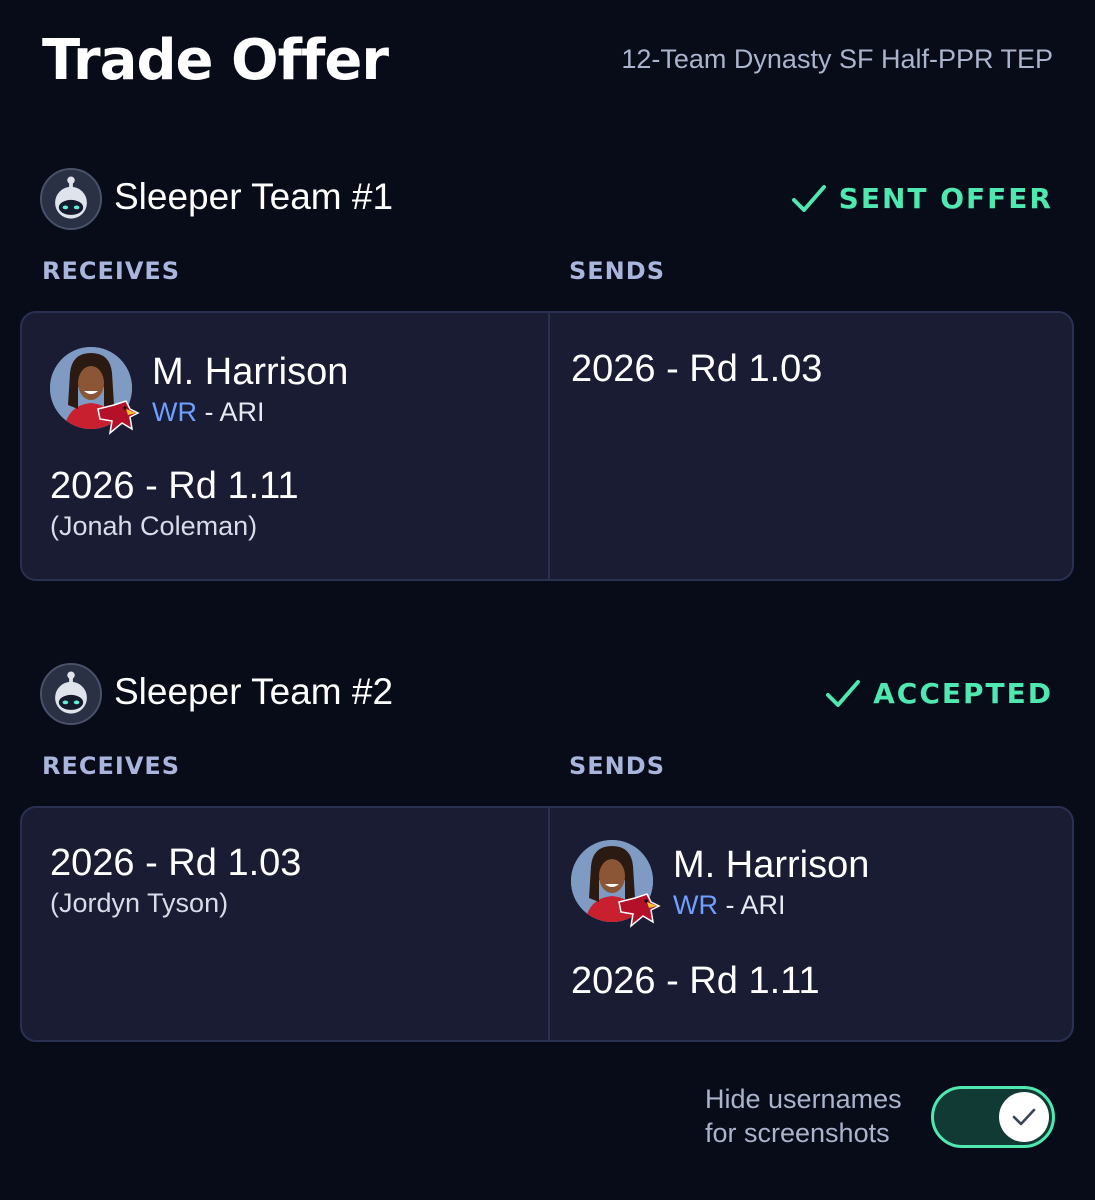 The width and height of the screenshot is (1095, 1200). I want to click on page-title: Trade Offer, so click(215, 60).